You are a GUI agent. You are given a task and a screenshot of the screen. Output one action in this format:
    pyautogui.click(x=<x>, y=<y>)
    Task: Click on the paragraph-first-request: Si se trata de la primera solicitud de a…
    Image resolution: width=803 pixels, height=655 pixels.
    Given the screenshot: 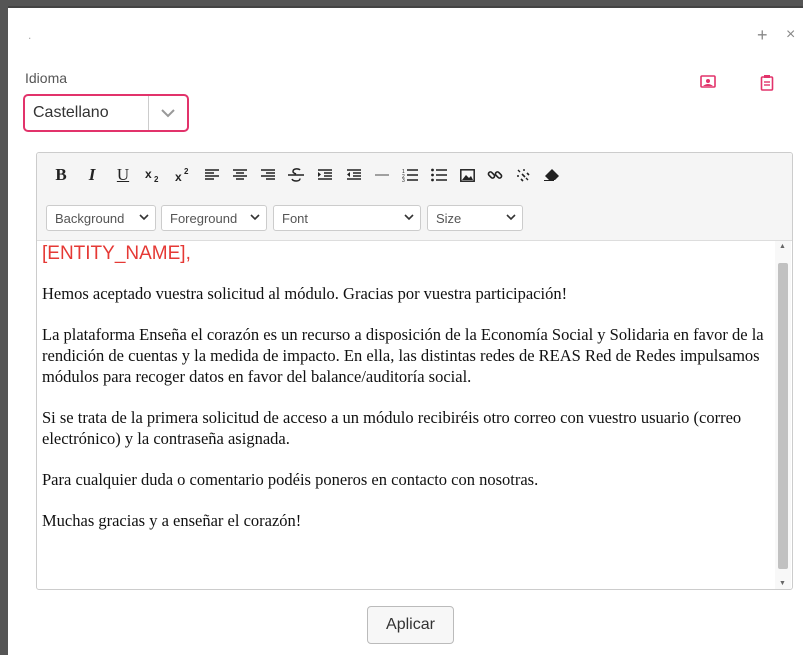 What is the action you would take?
    pyautogui.click(x=392, y=428)
    